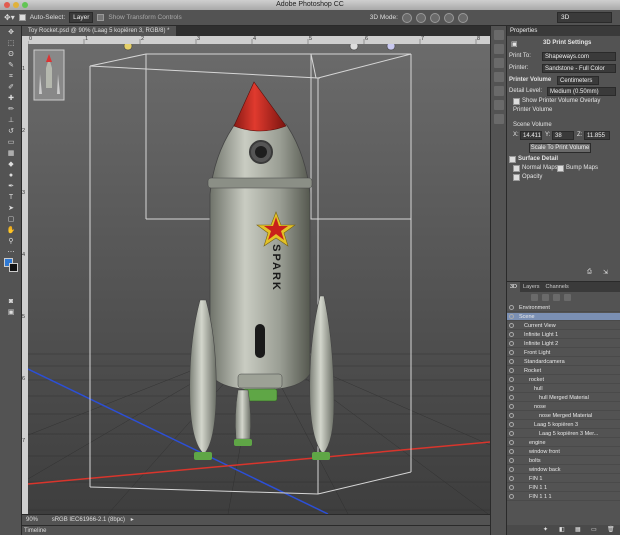 The height and width of the screenshot is (535, 620). I want to click on info-icon, so click(499, 49).